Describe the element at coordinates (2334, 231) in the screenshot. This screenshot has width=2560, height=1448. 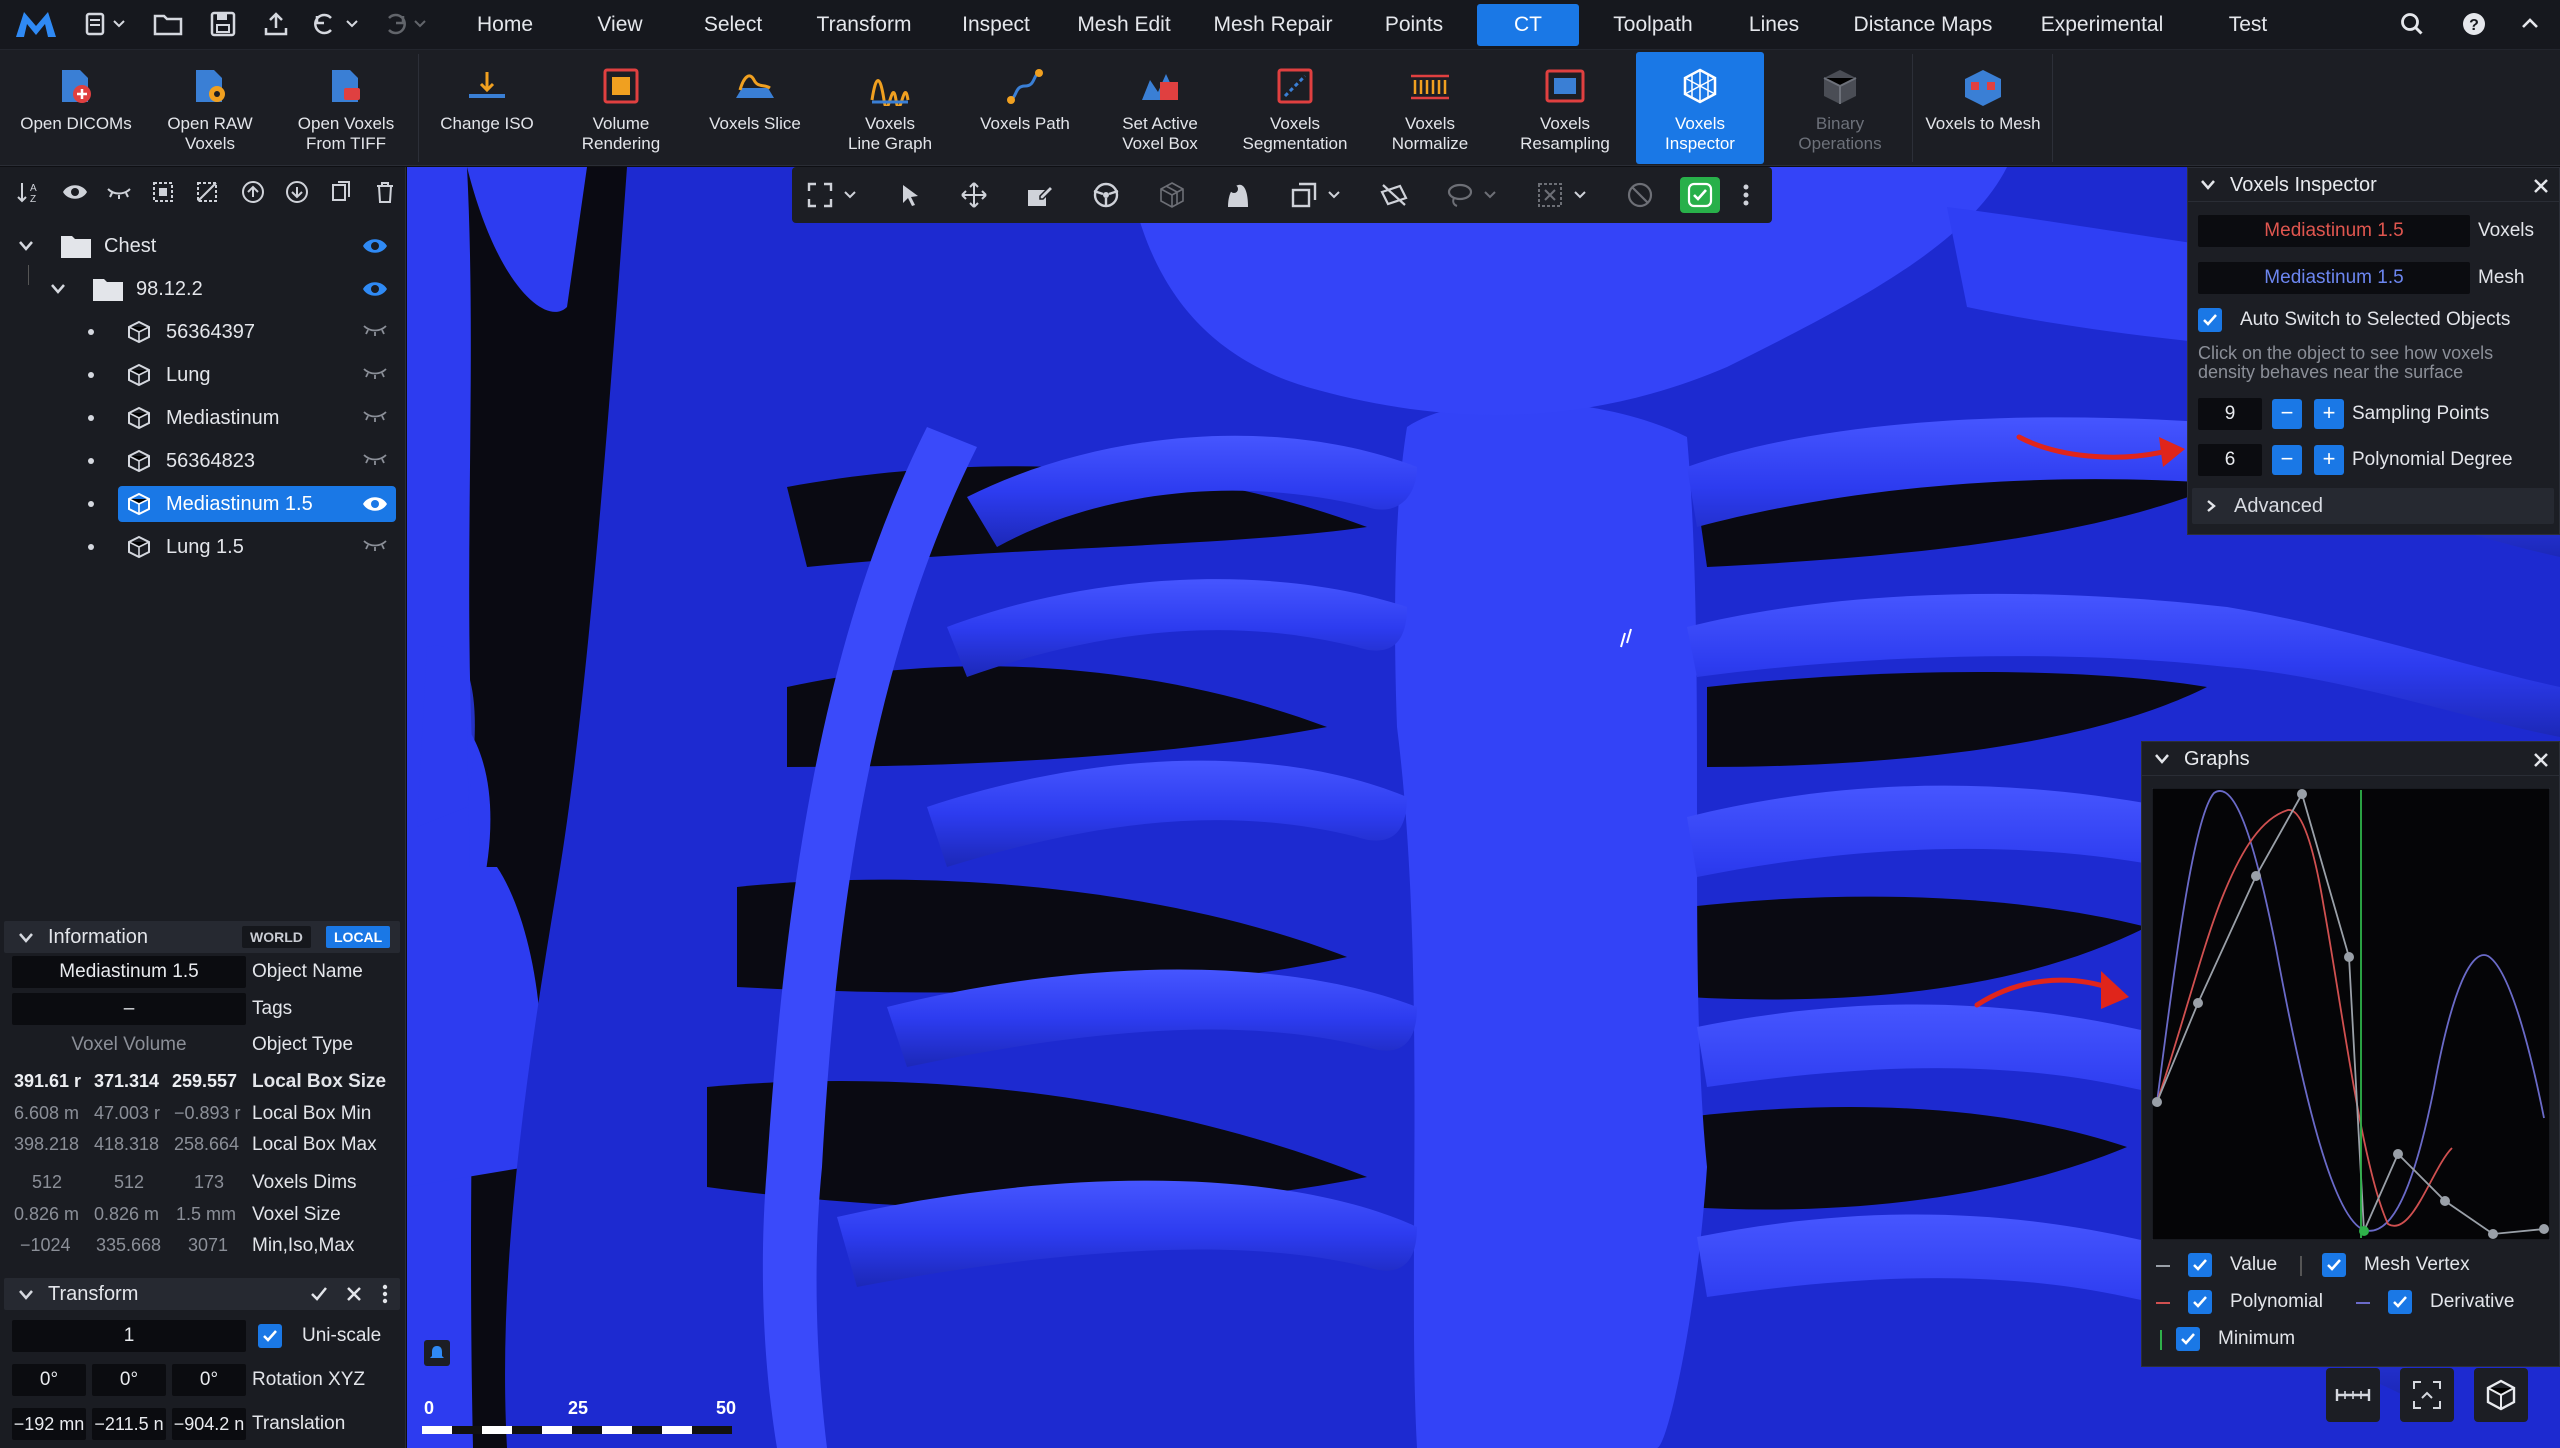
I see `voxels-object-selector: Mediastinum 1.5` at that location.